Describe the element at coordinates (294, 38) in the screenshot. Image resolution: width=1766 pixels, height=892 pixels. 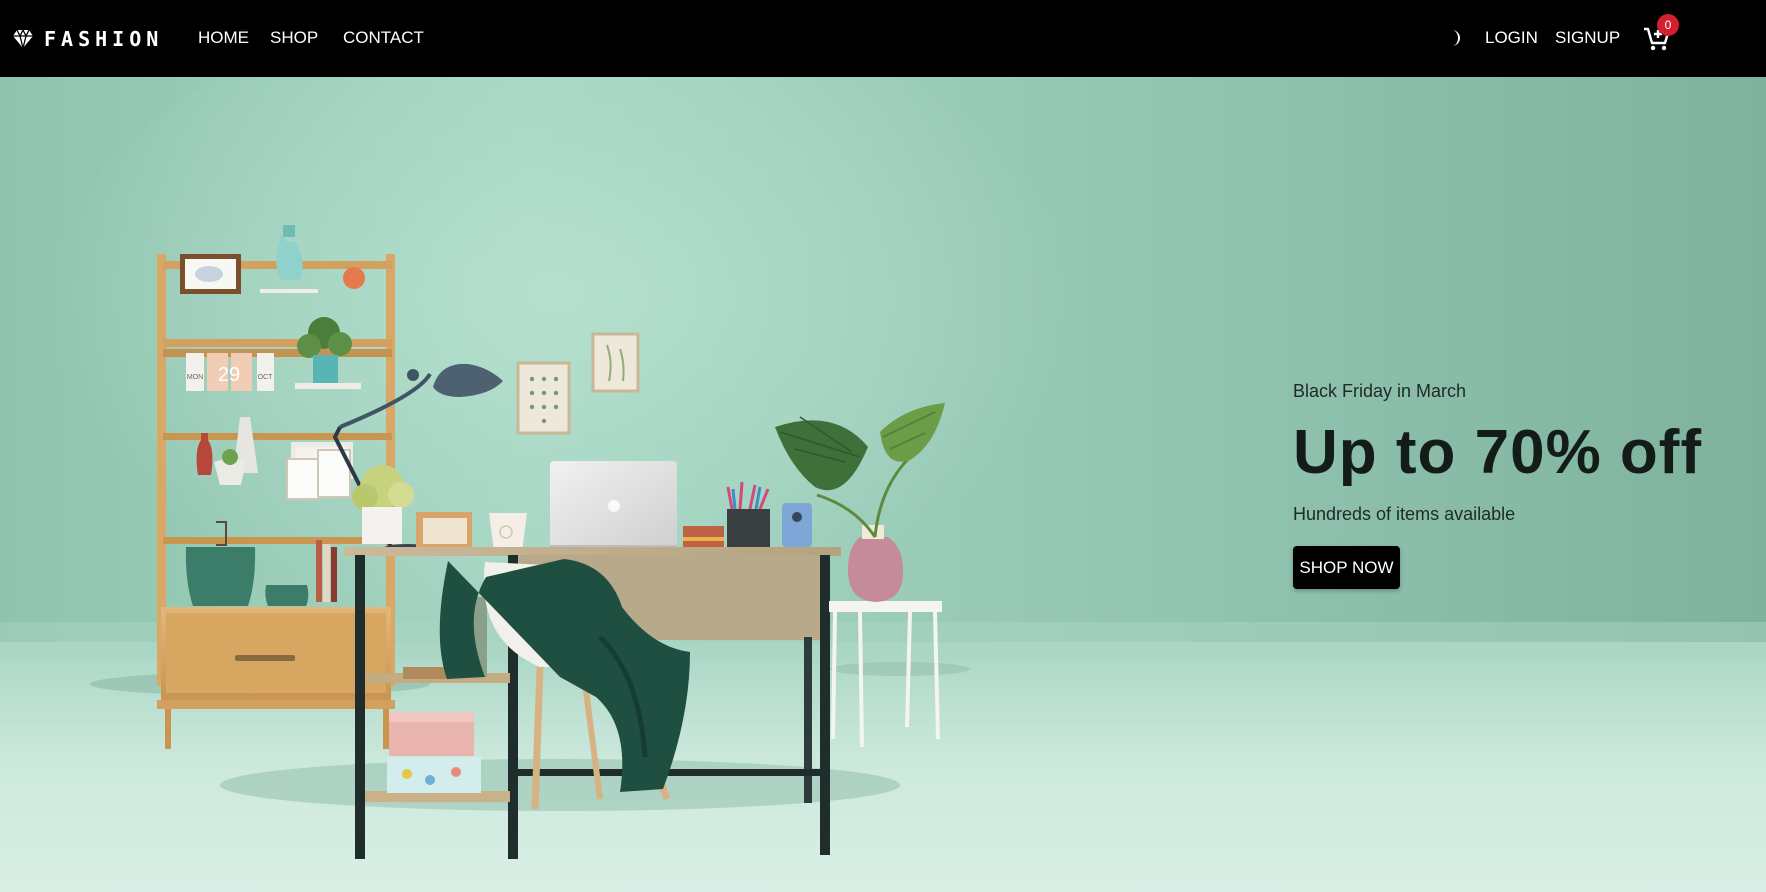
I see `nav-shop: SHOP` at that location.